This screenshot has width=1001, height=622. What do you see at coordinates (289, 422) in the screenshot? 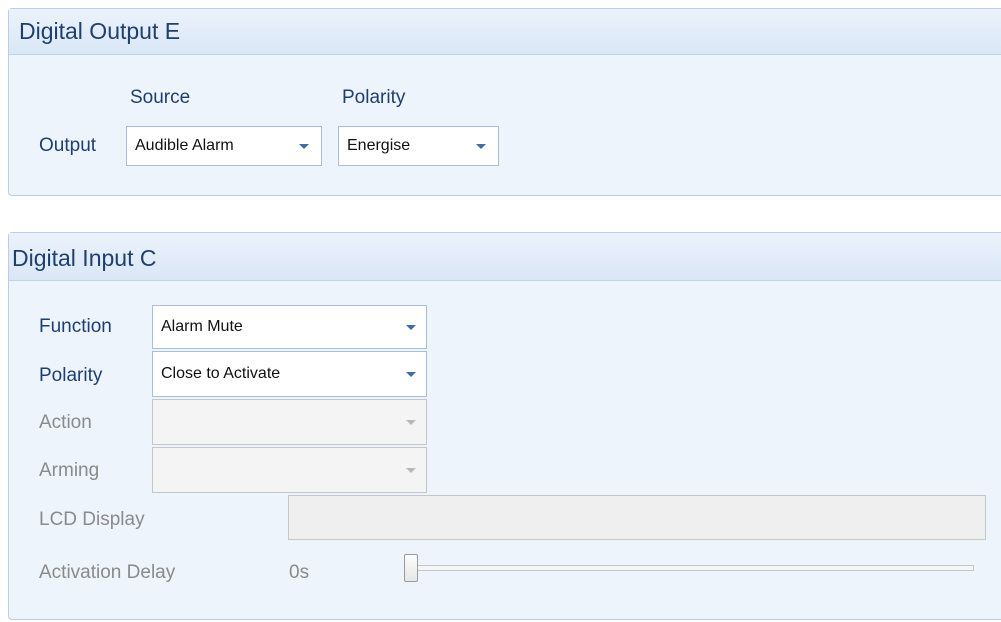
I see `action-combobox` at bounding box center [289, 422].